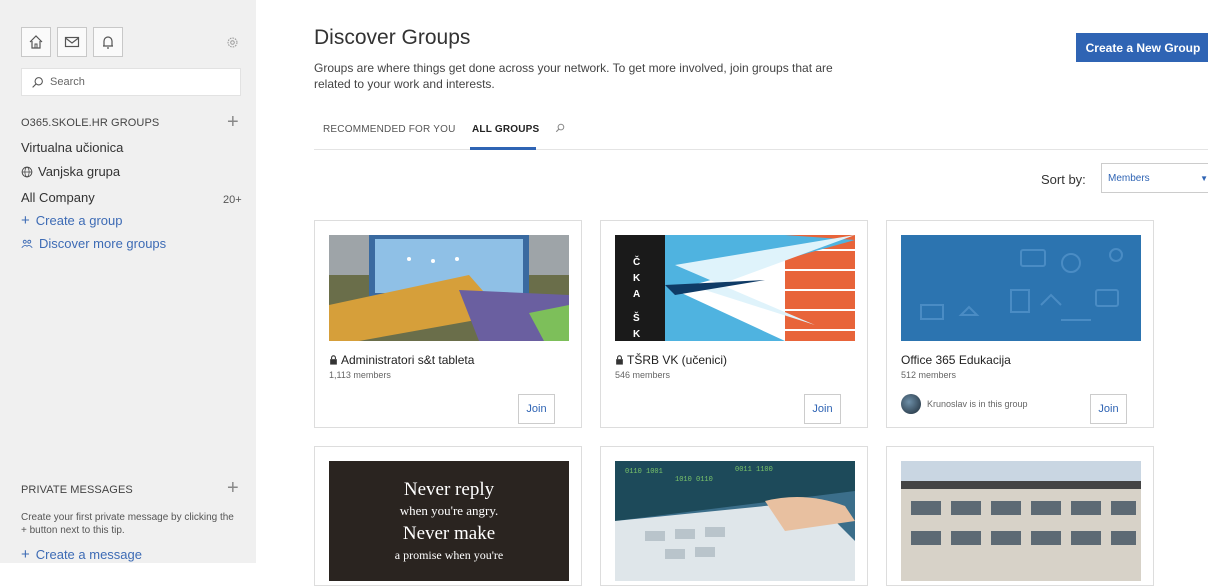  I want to click on member-count: 546 members, so click(643, 375).